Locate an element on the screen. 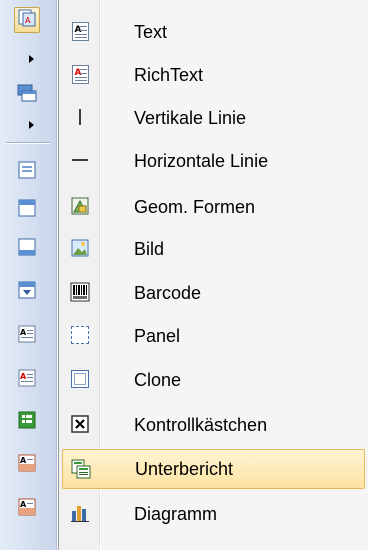 Image resolution: width=368 pixels, height=550 pixels. picture-icon is located at coordinates (80, 248).